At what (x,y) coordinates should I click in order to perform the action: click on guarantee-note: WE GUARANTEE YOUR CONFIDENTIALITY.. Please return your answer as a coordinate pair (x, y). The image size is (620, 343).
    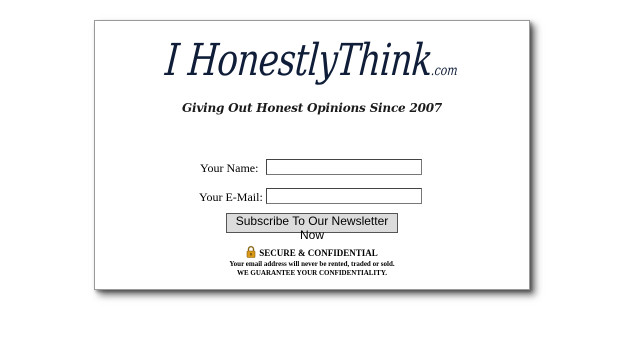
    Looking at the image, I should click on (311, 273).